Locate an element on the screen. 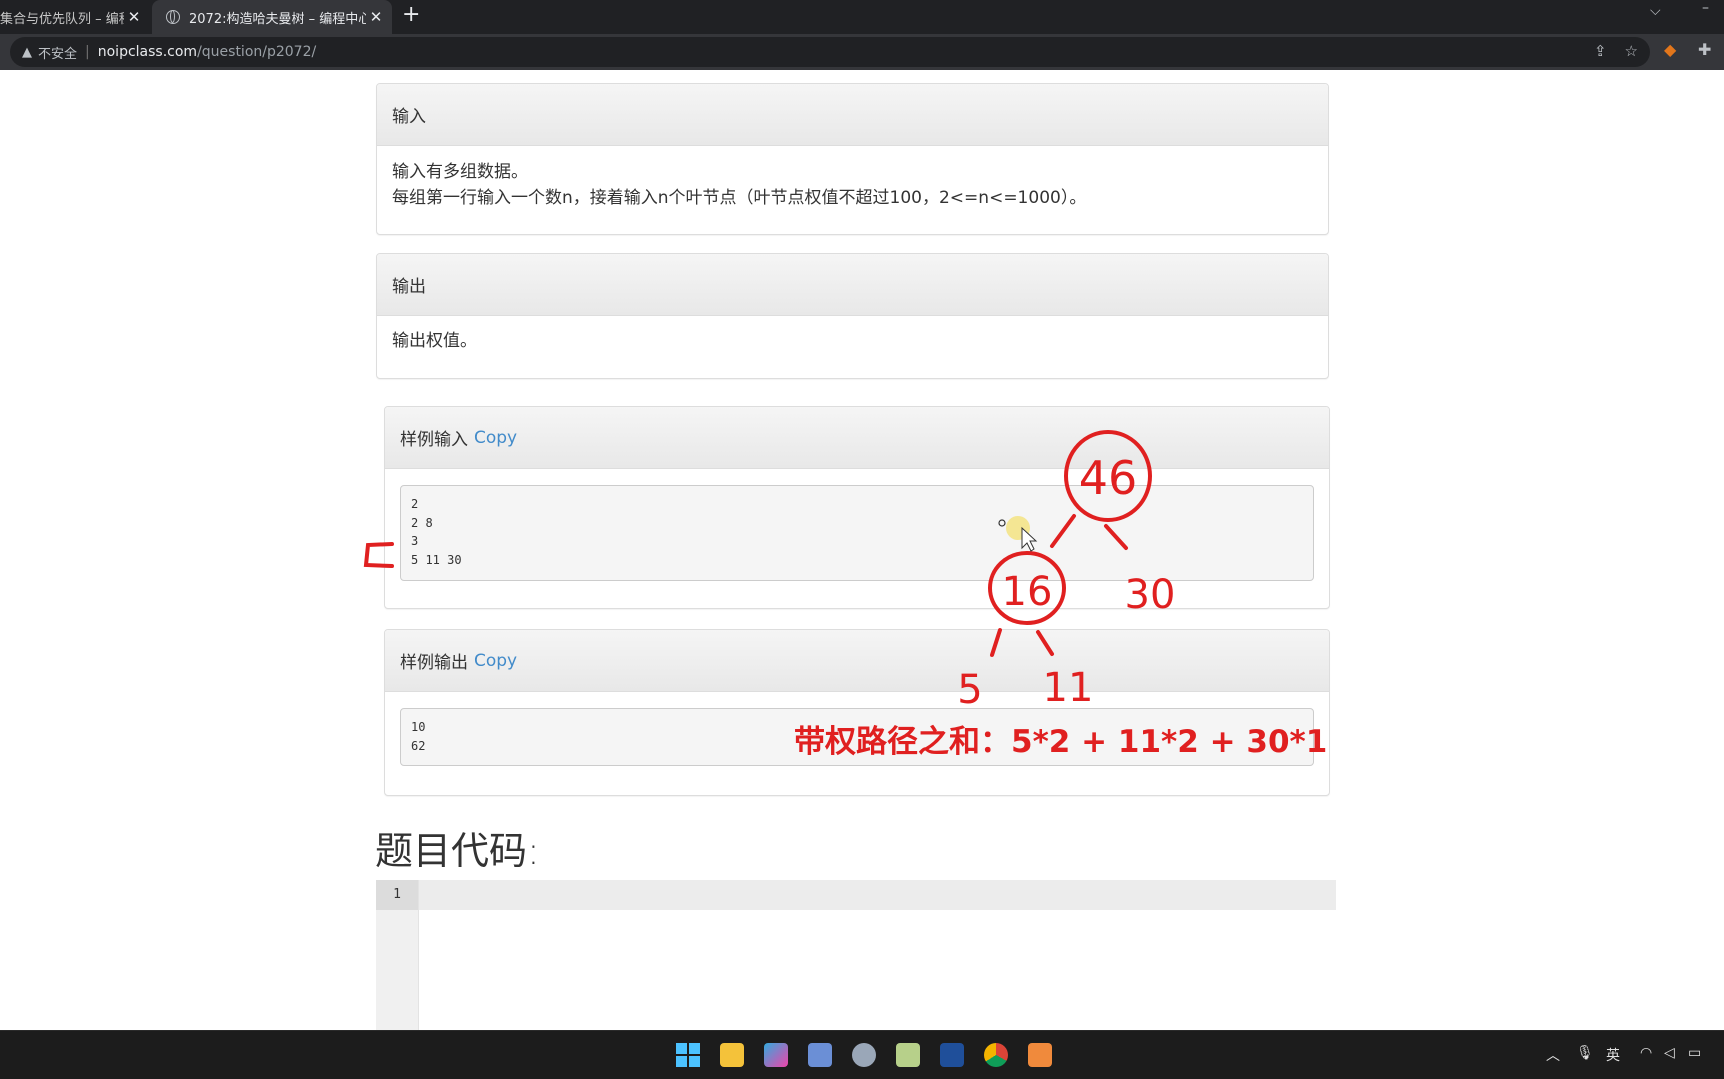  line-number: 1 is located at coordinates (397, 895).